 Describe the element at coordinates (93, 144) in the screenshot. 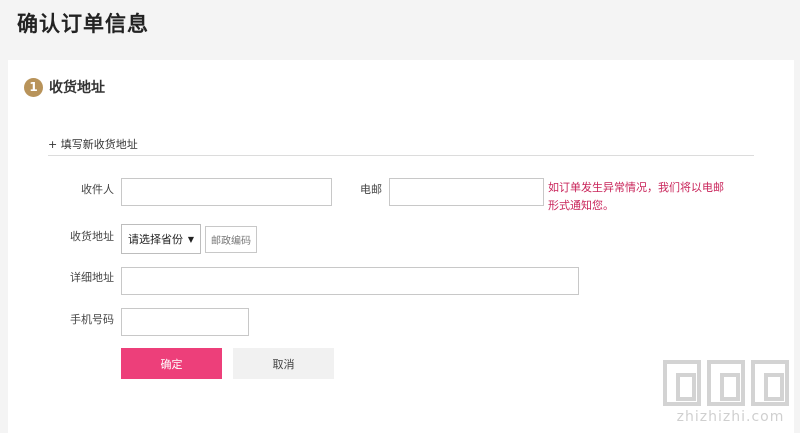

I see `add-new-address-link: + 填写新收货地址` at that location.